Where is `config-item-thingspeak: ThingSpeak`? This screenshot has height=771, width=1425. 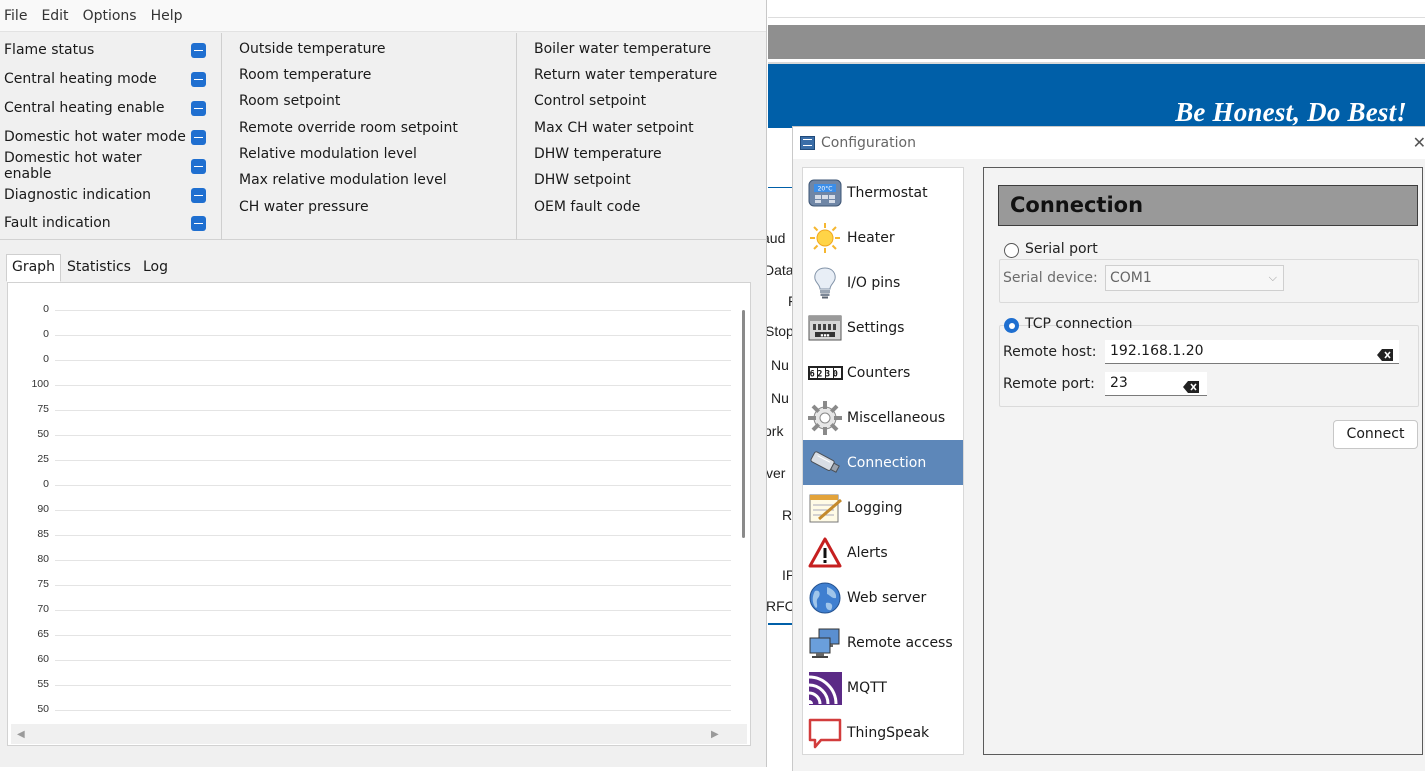
config-item-thingspeak: ThingSpeak is located at coordinates (883, 732).